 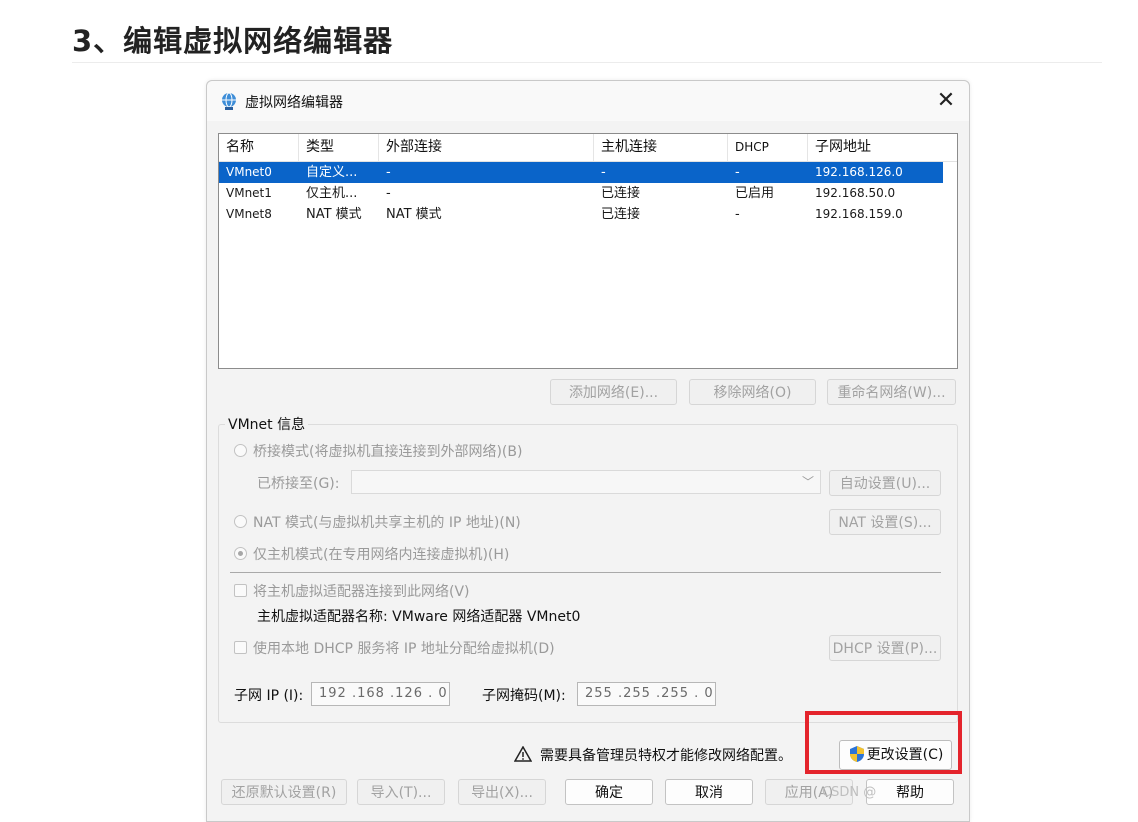 What do you see at coordinates (609, 792) in the screenshot?
I see `ok-button: 确定` at bounding box center [609, 792].